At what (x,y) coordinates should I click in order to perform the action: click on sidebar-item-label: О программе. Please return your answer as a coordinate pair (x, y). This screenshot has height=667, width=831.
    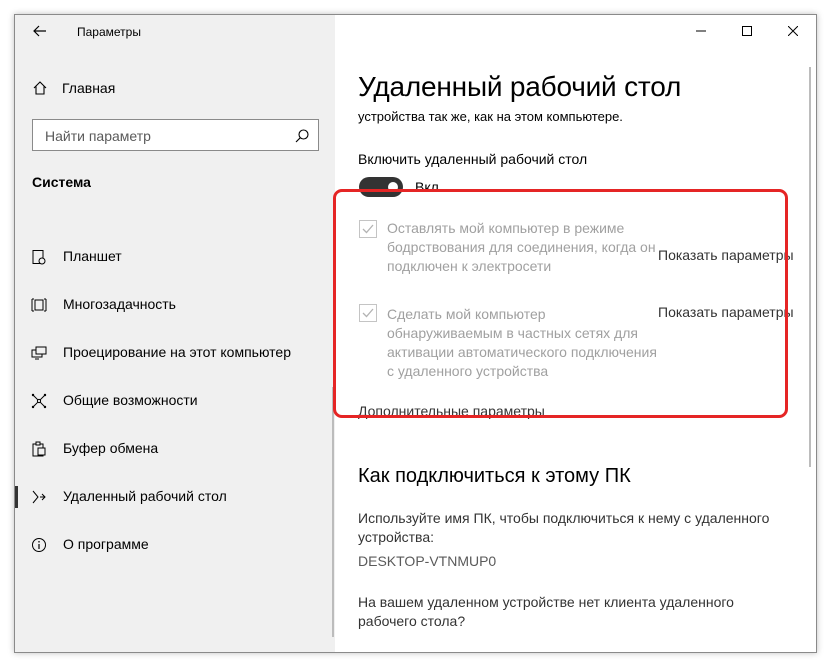
    Looking at the image, I should click on (106, 544).